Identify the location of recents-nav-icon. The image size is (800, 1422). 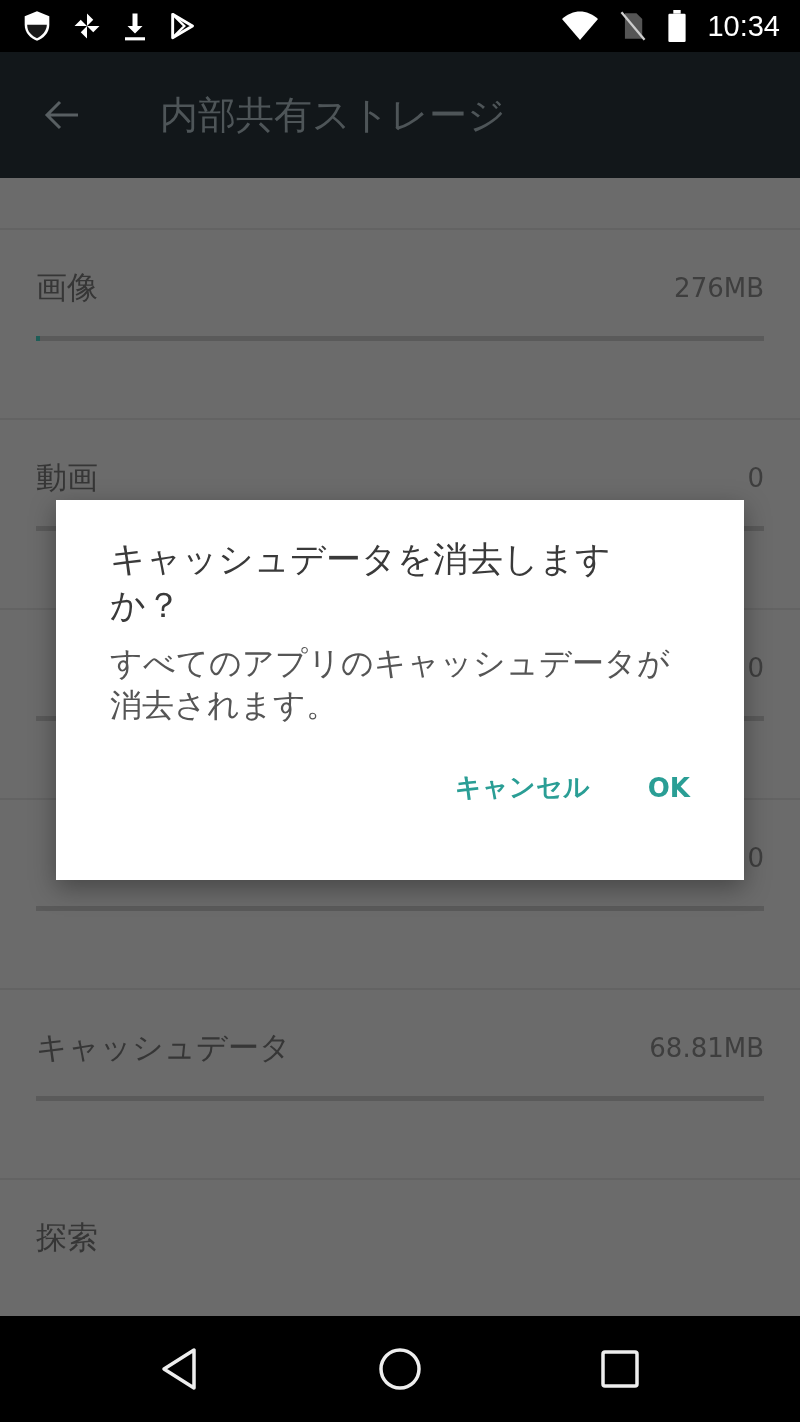
(620, 1369).